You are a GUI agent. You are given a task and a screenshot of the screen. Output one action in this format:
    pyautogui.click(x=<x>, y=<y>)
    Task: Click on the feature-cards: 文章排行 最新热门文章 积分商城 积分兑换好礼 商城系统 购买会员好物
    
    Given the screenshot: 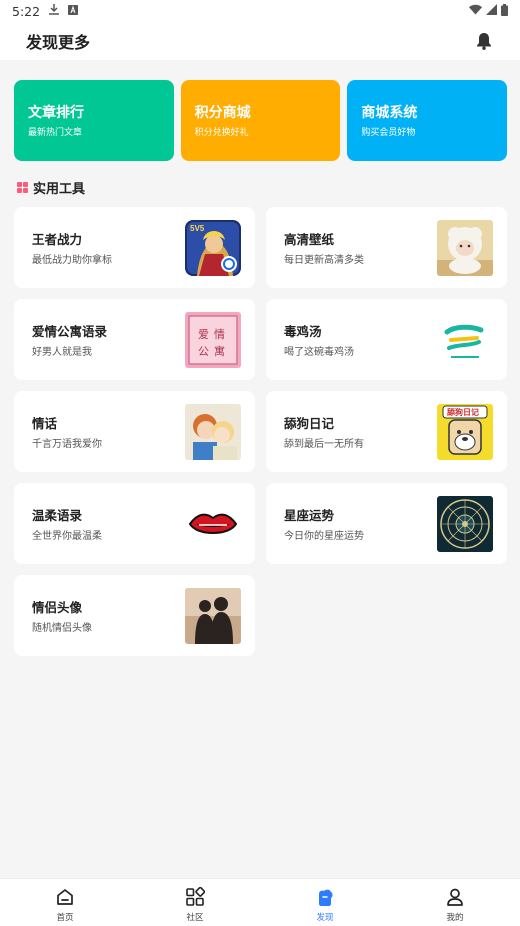 What is the action you would take?
    pyautogui.click(x=261, y=120)
    